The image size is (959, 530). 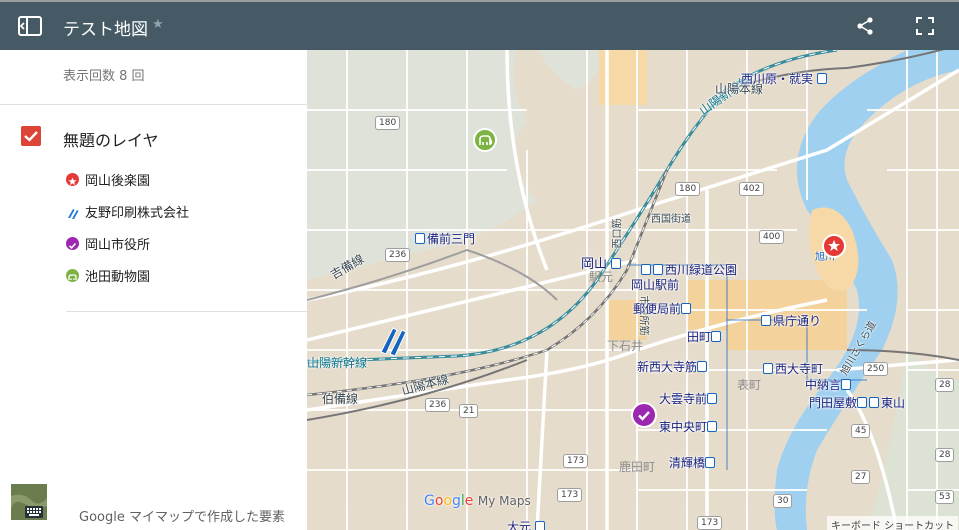 I want to click on layer-checkbox, so click(x=31, y=136).